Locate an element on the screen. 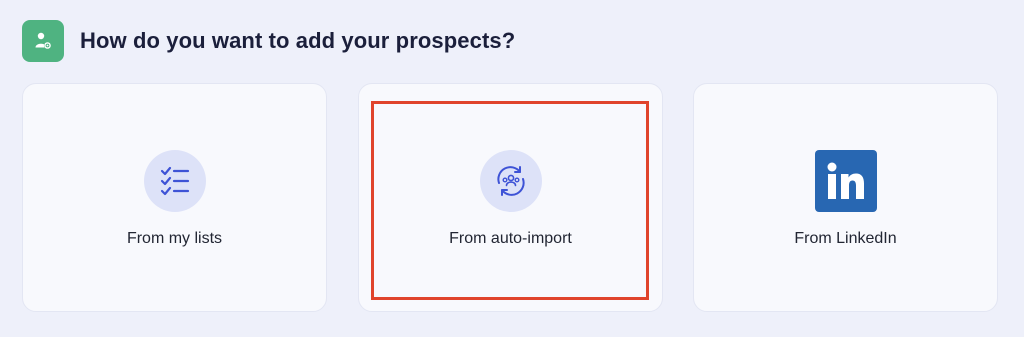 This screenshot has height=337, width=1024. page-title: How do you want to add your prospects? is located at coordinates (298, 40).